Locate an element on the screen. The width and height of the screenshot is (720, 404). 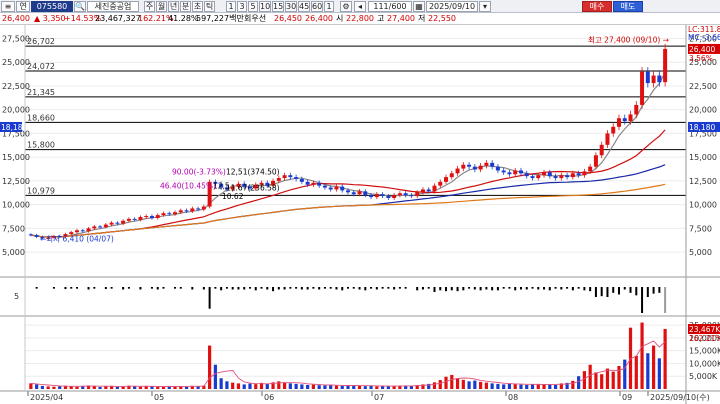
interval-5: 5 is located at coordinates (253, 6).